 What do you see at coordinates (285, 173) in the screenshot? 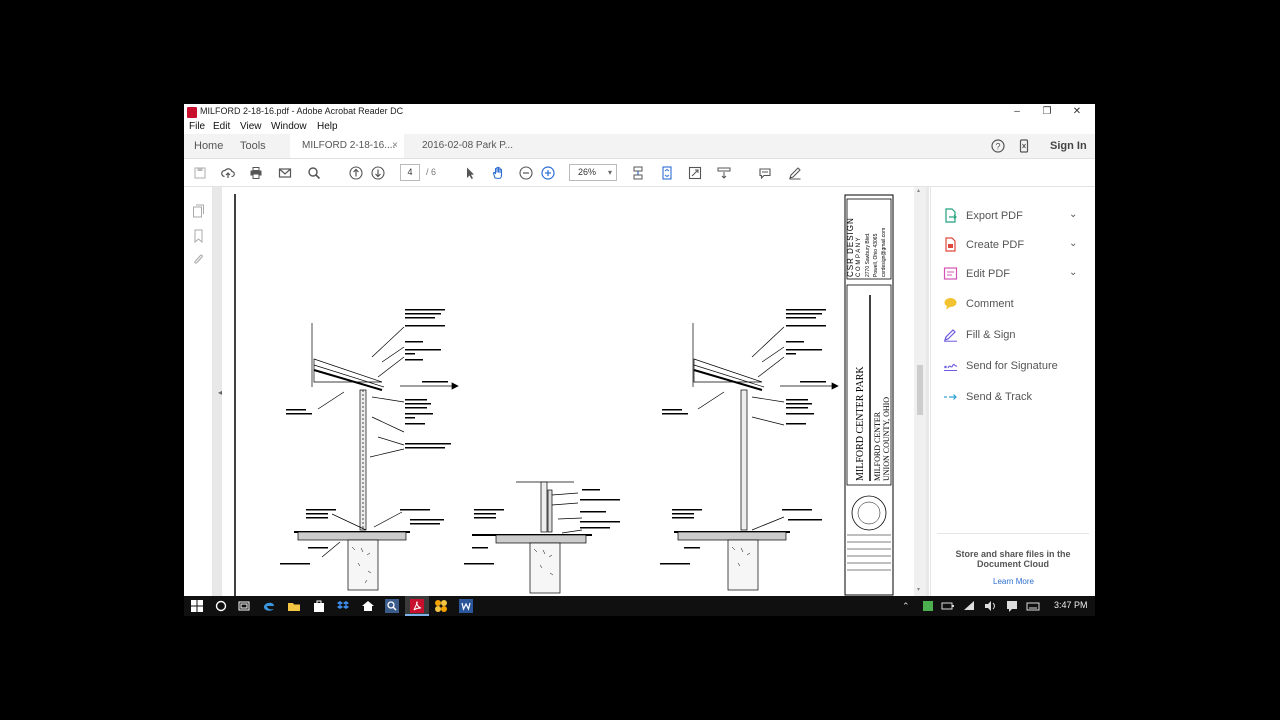
I see `email-icon` at bounding box center [285, 173].